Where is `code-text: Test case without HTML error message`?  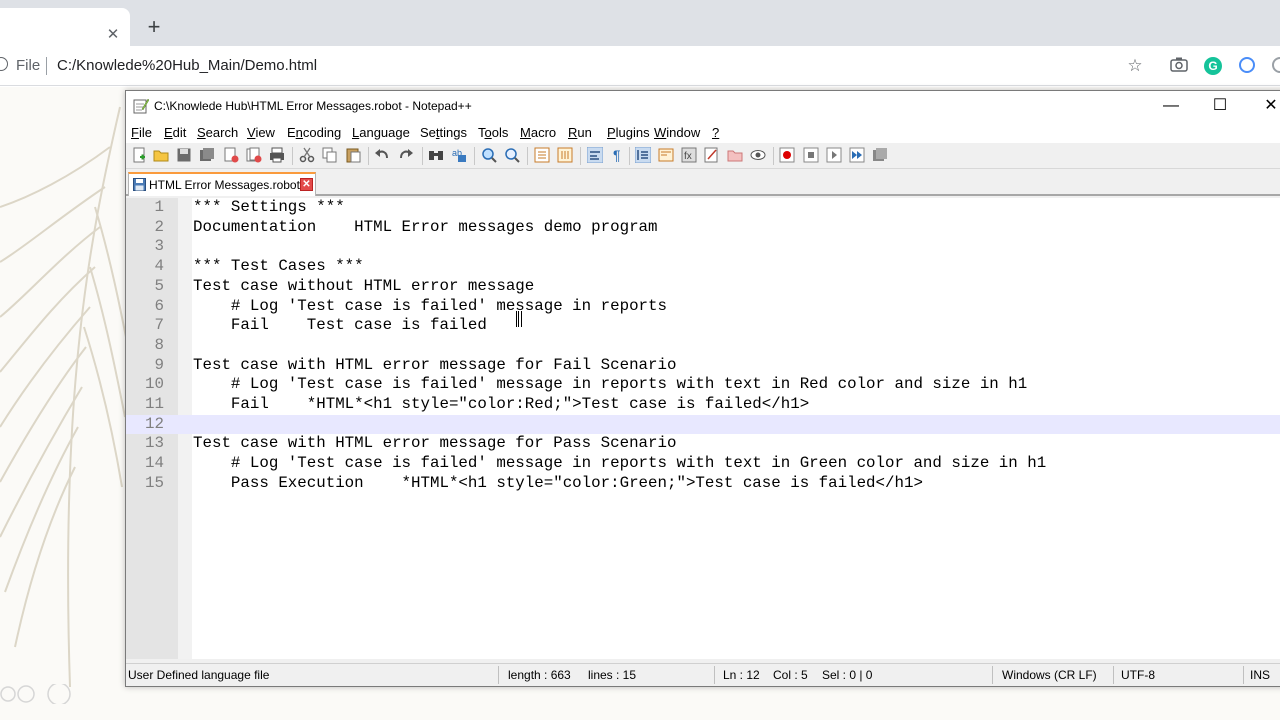 code-text: Test case without HTML error message is located at coordinates (364, 285).